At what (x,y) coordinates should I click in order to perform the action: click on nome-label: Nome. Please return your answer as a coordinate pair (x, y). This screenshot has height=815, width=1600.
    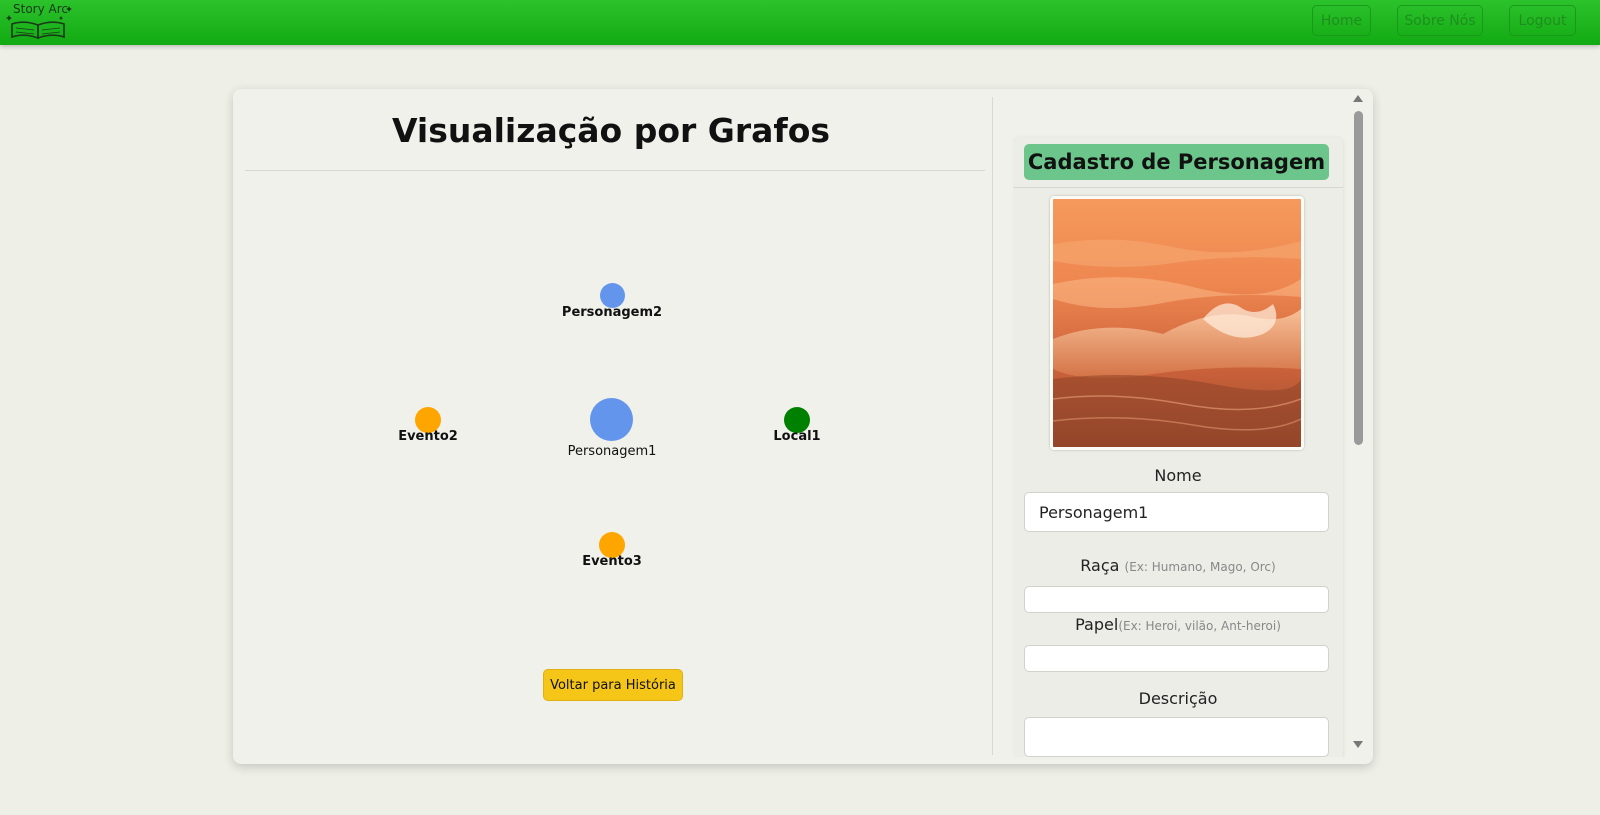
    Looking at the image, I should click on (1178, 475).